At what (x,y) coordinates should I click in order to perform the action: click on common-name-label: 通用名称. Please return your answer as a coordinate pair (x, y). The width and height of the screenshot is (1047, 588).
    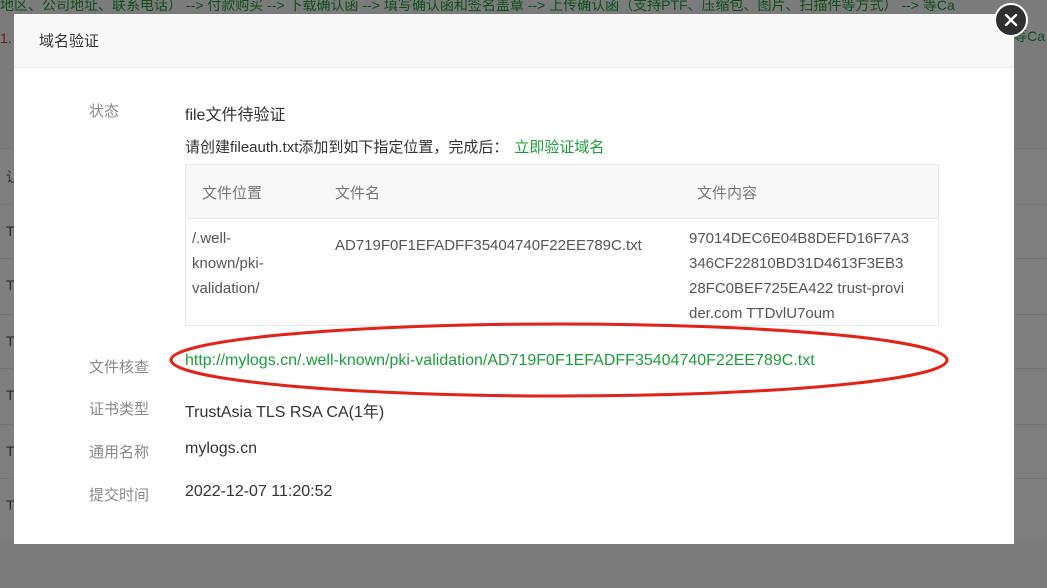
    Looking at the image, I should click on (119, 452).